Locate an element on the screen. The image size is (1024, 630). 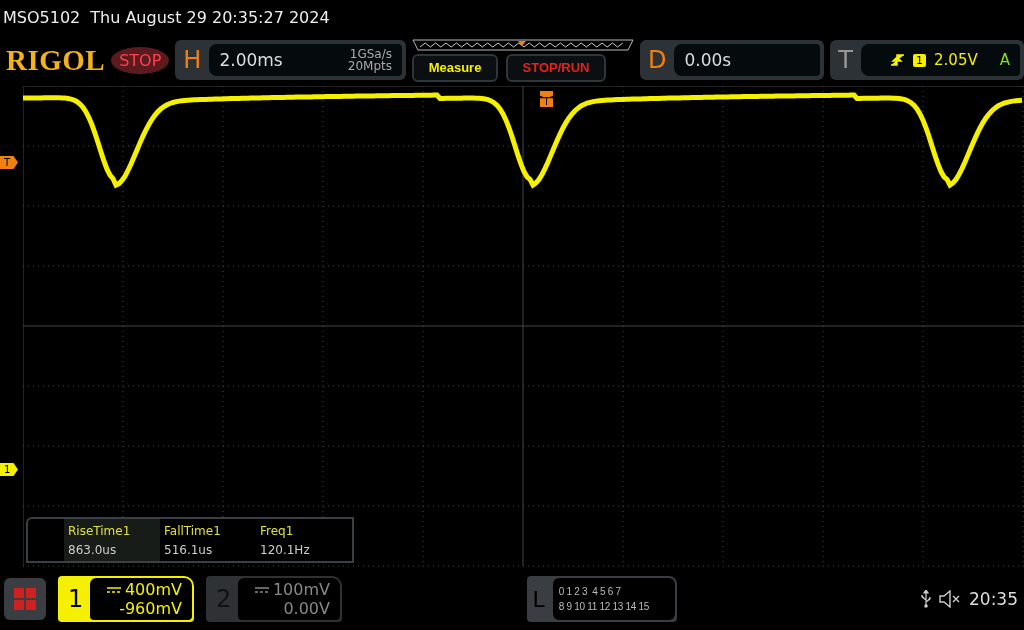
speaker-muted-icon is located at coordinates (950, 599).